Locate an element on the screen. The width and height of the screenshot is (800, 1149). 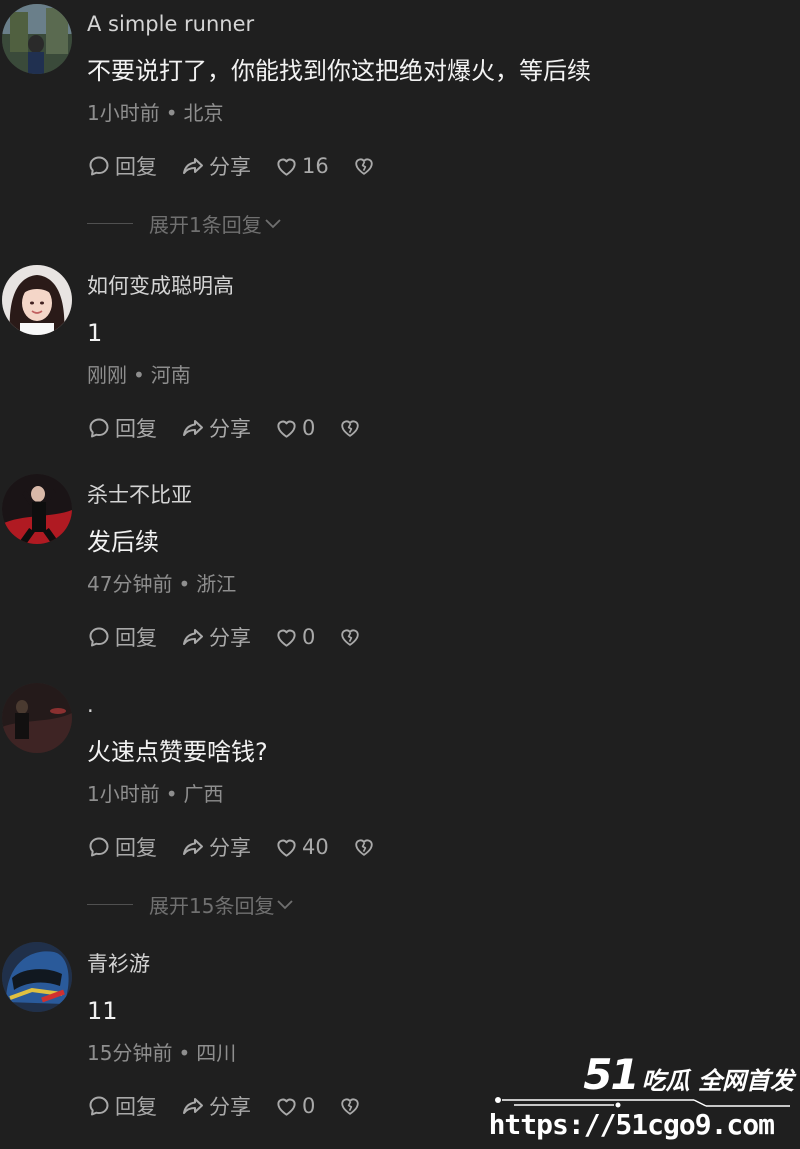
like-count: 40 is located at coordinates (315, 847).